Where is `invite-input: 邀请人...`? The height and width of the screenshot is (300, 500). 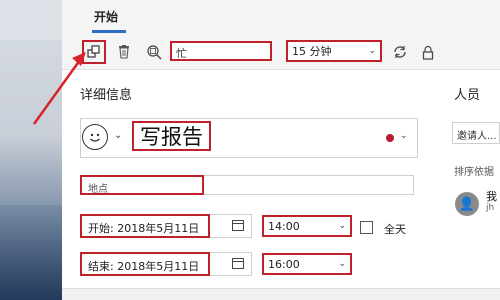
invite-input: 邀请人... is located at coordinates (476, 133).